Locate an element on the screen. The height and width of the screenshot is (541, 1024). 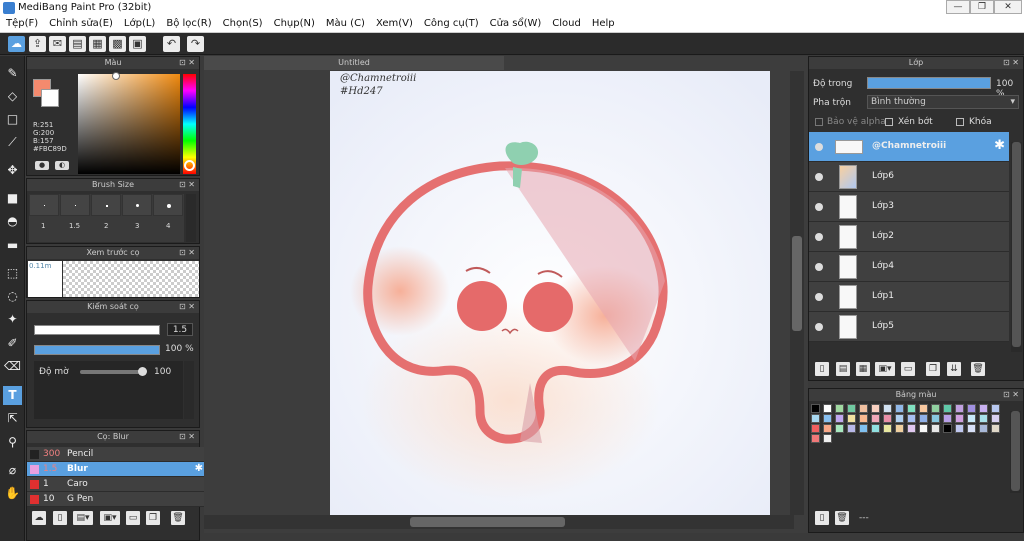
brush-item: 300 Pencil is located at coordinates (117, 454).